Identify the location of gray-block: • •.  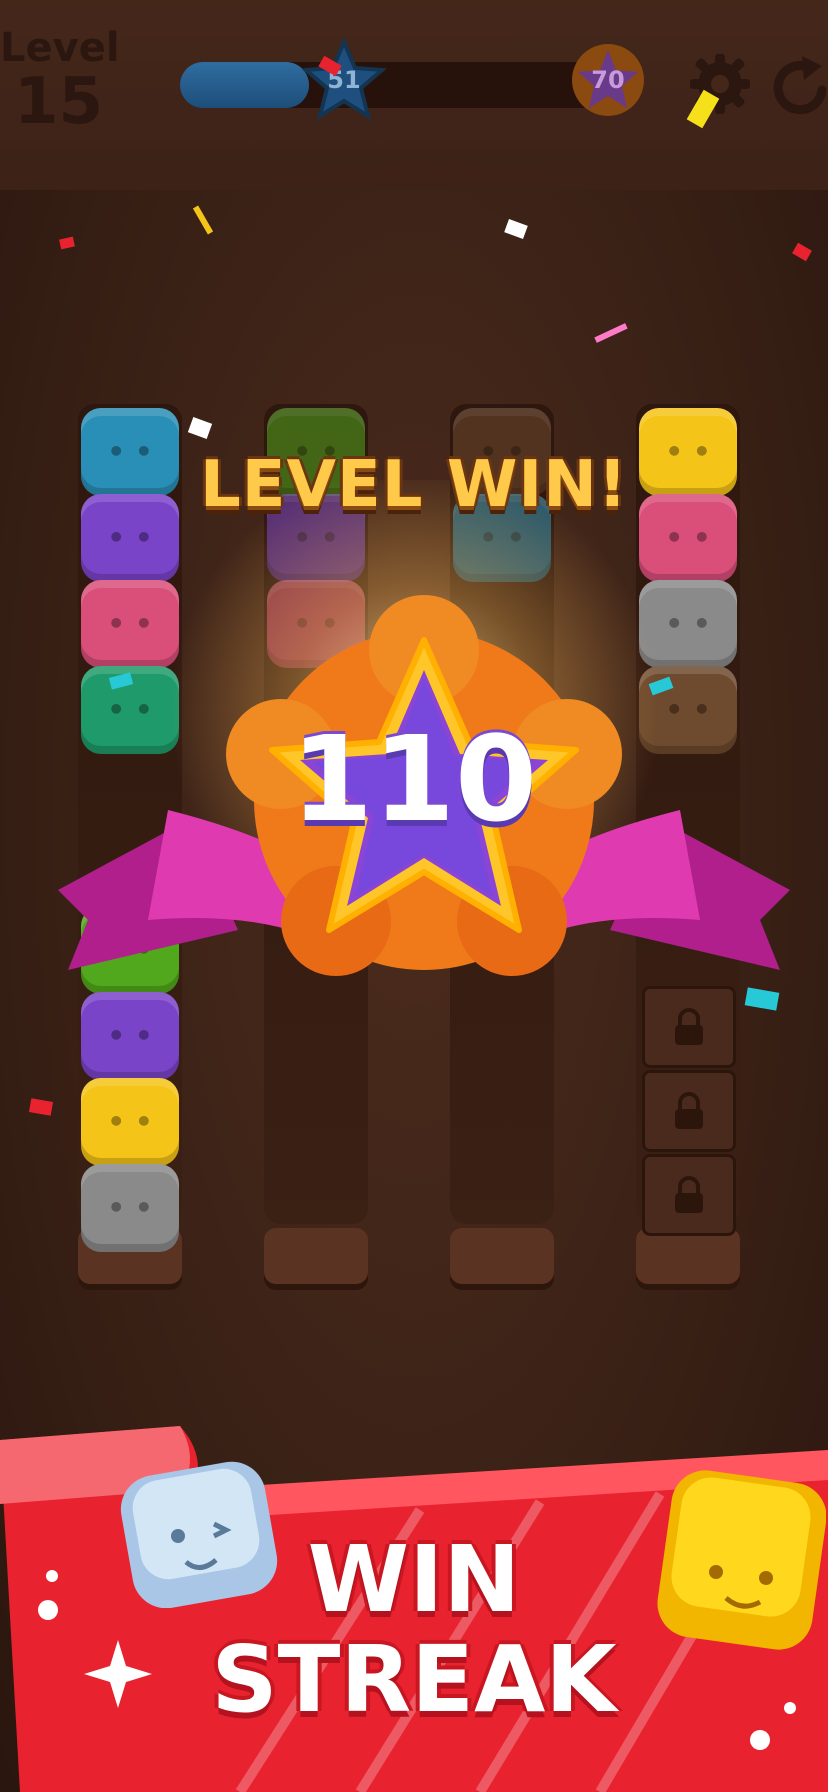
(130, 1208).